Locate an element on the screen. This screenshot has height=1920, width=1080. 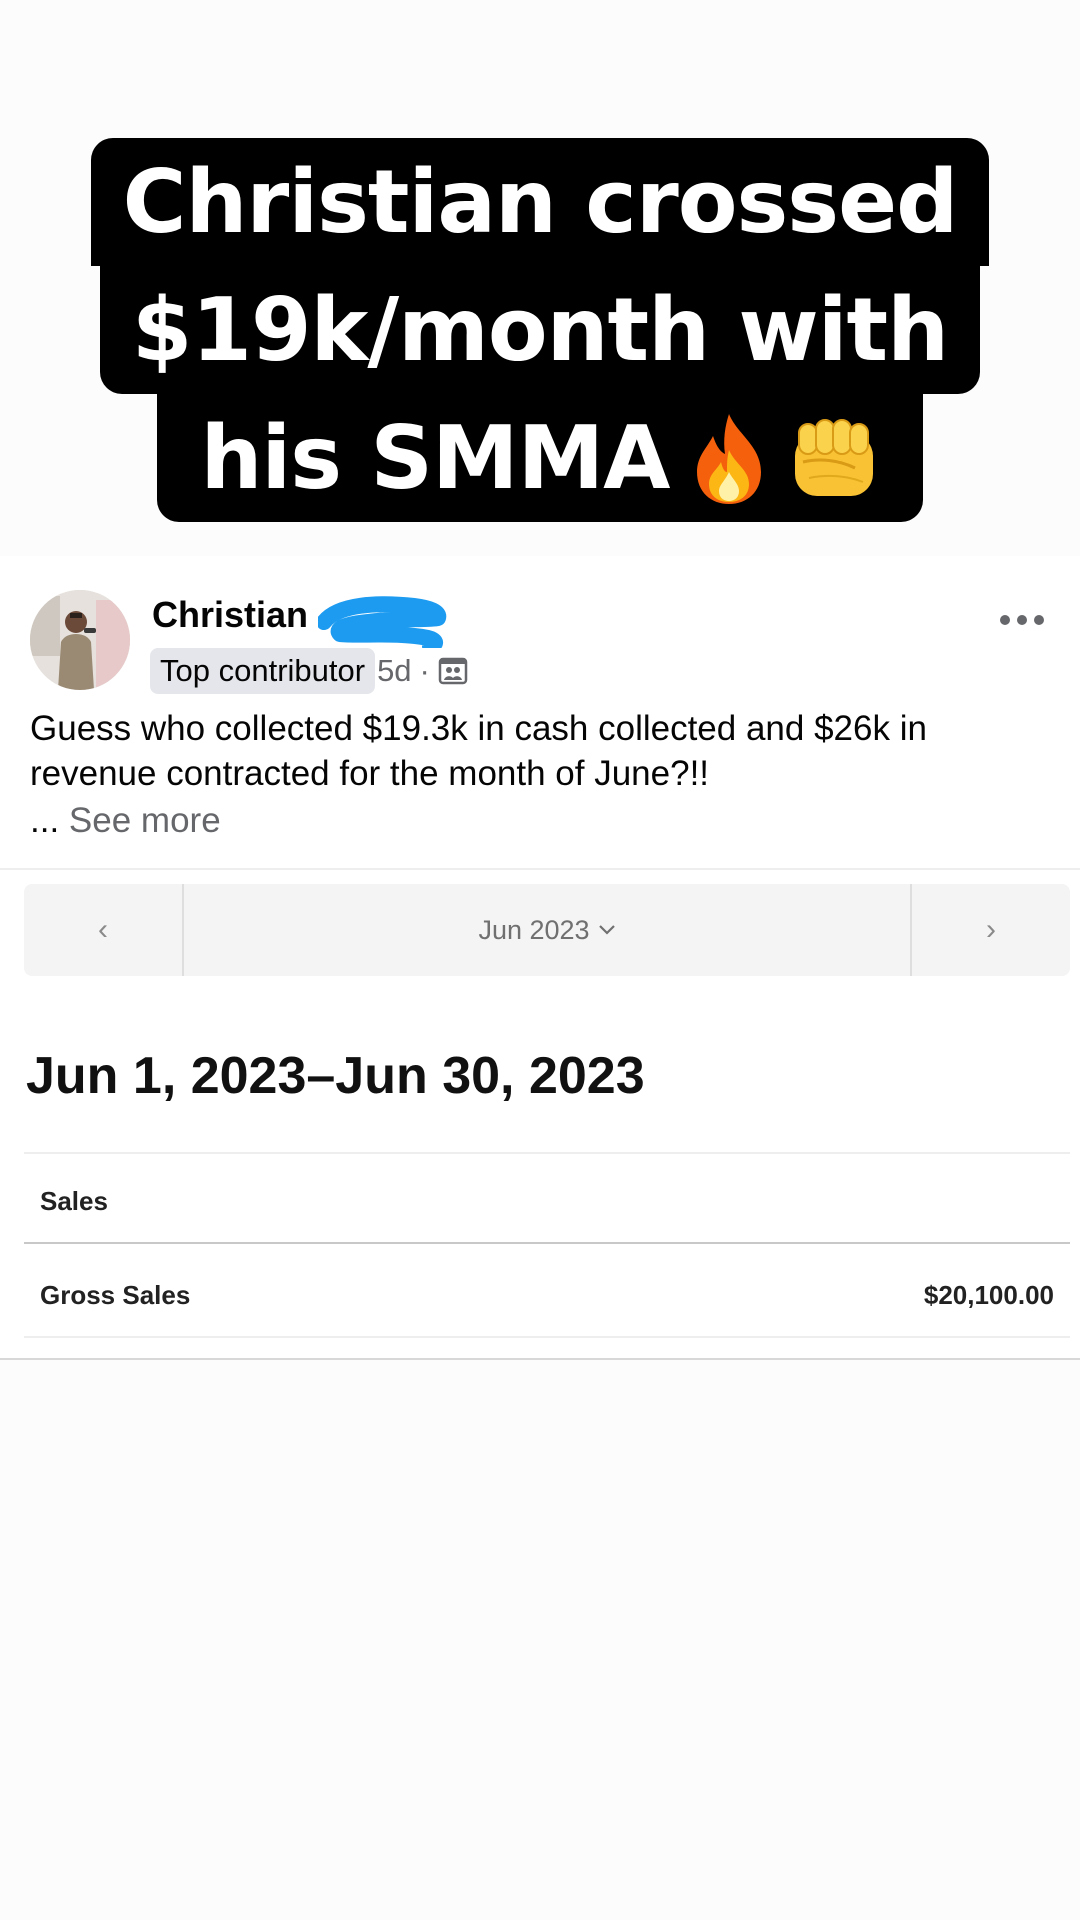
caption-text-2: $19k/month with is located at coordinates (540, 330).